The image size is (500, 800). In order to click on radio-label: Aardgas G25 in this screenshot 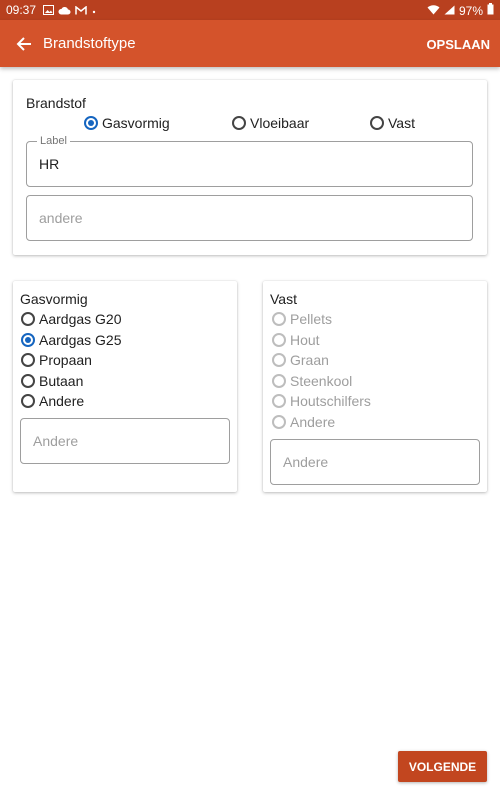, I will do `click(80, 340)`.